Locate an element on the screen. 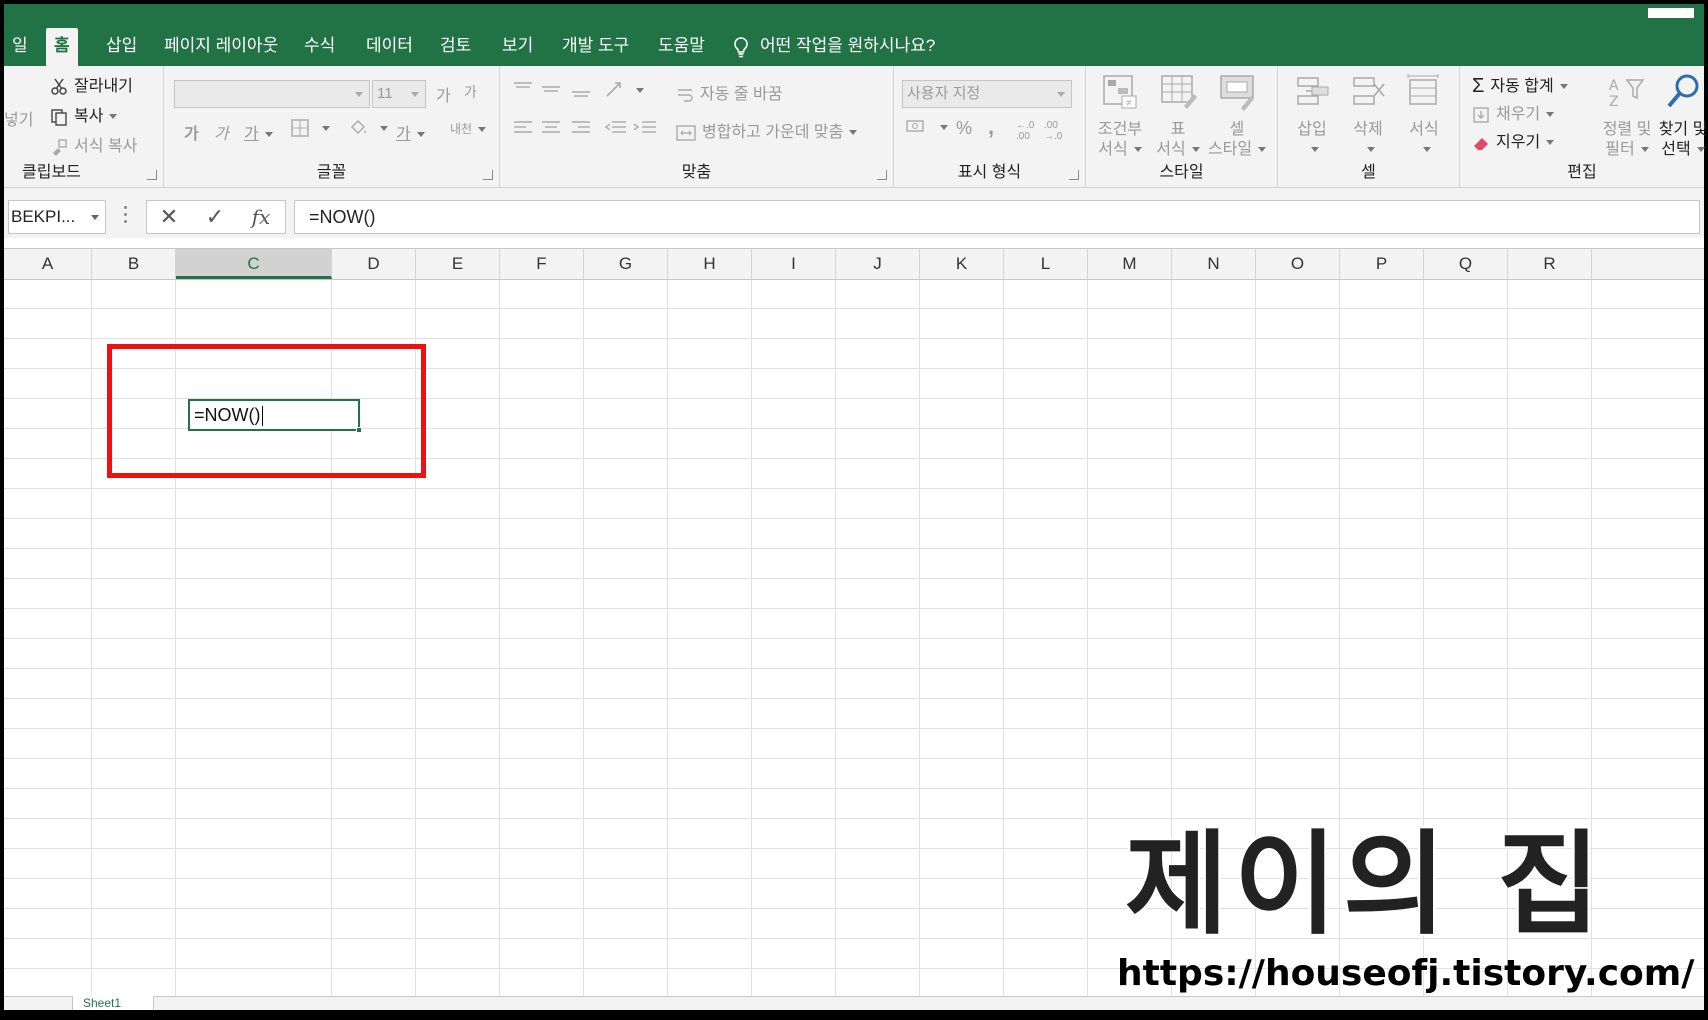  align-left-icon is located at coordinates (554, 128).